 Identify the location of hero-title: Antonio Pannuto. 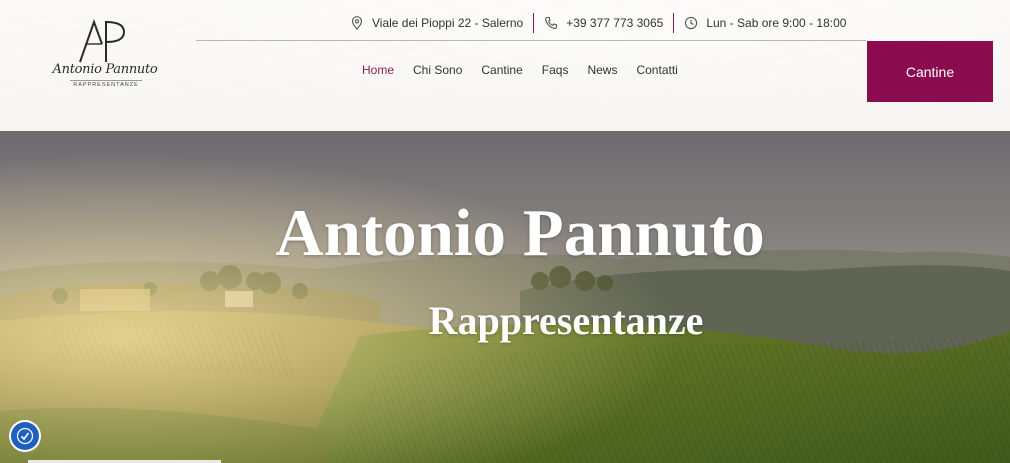
(520, 233).